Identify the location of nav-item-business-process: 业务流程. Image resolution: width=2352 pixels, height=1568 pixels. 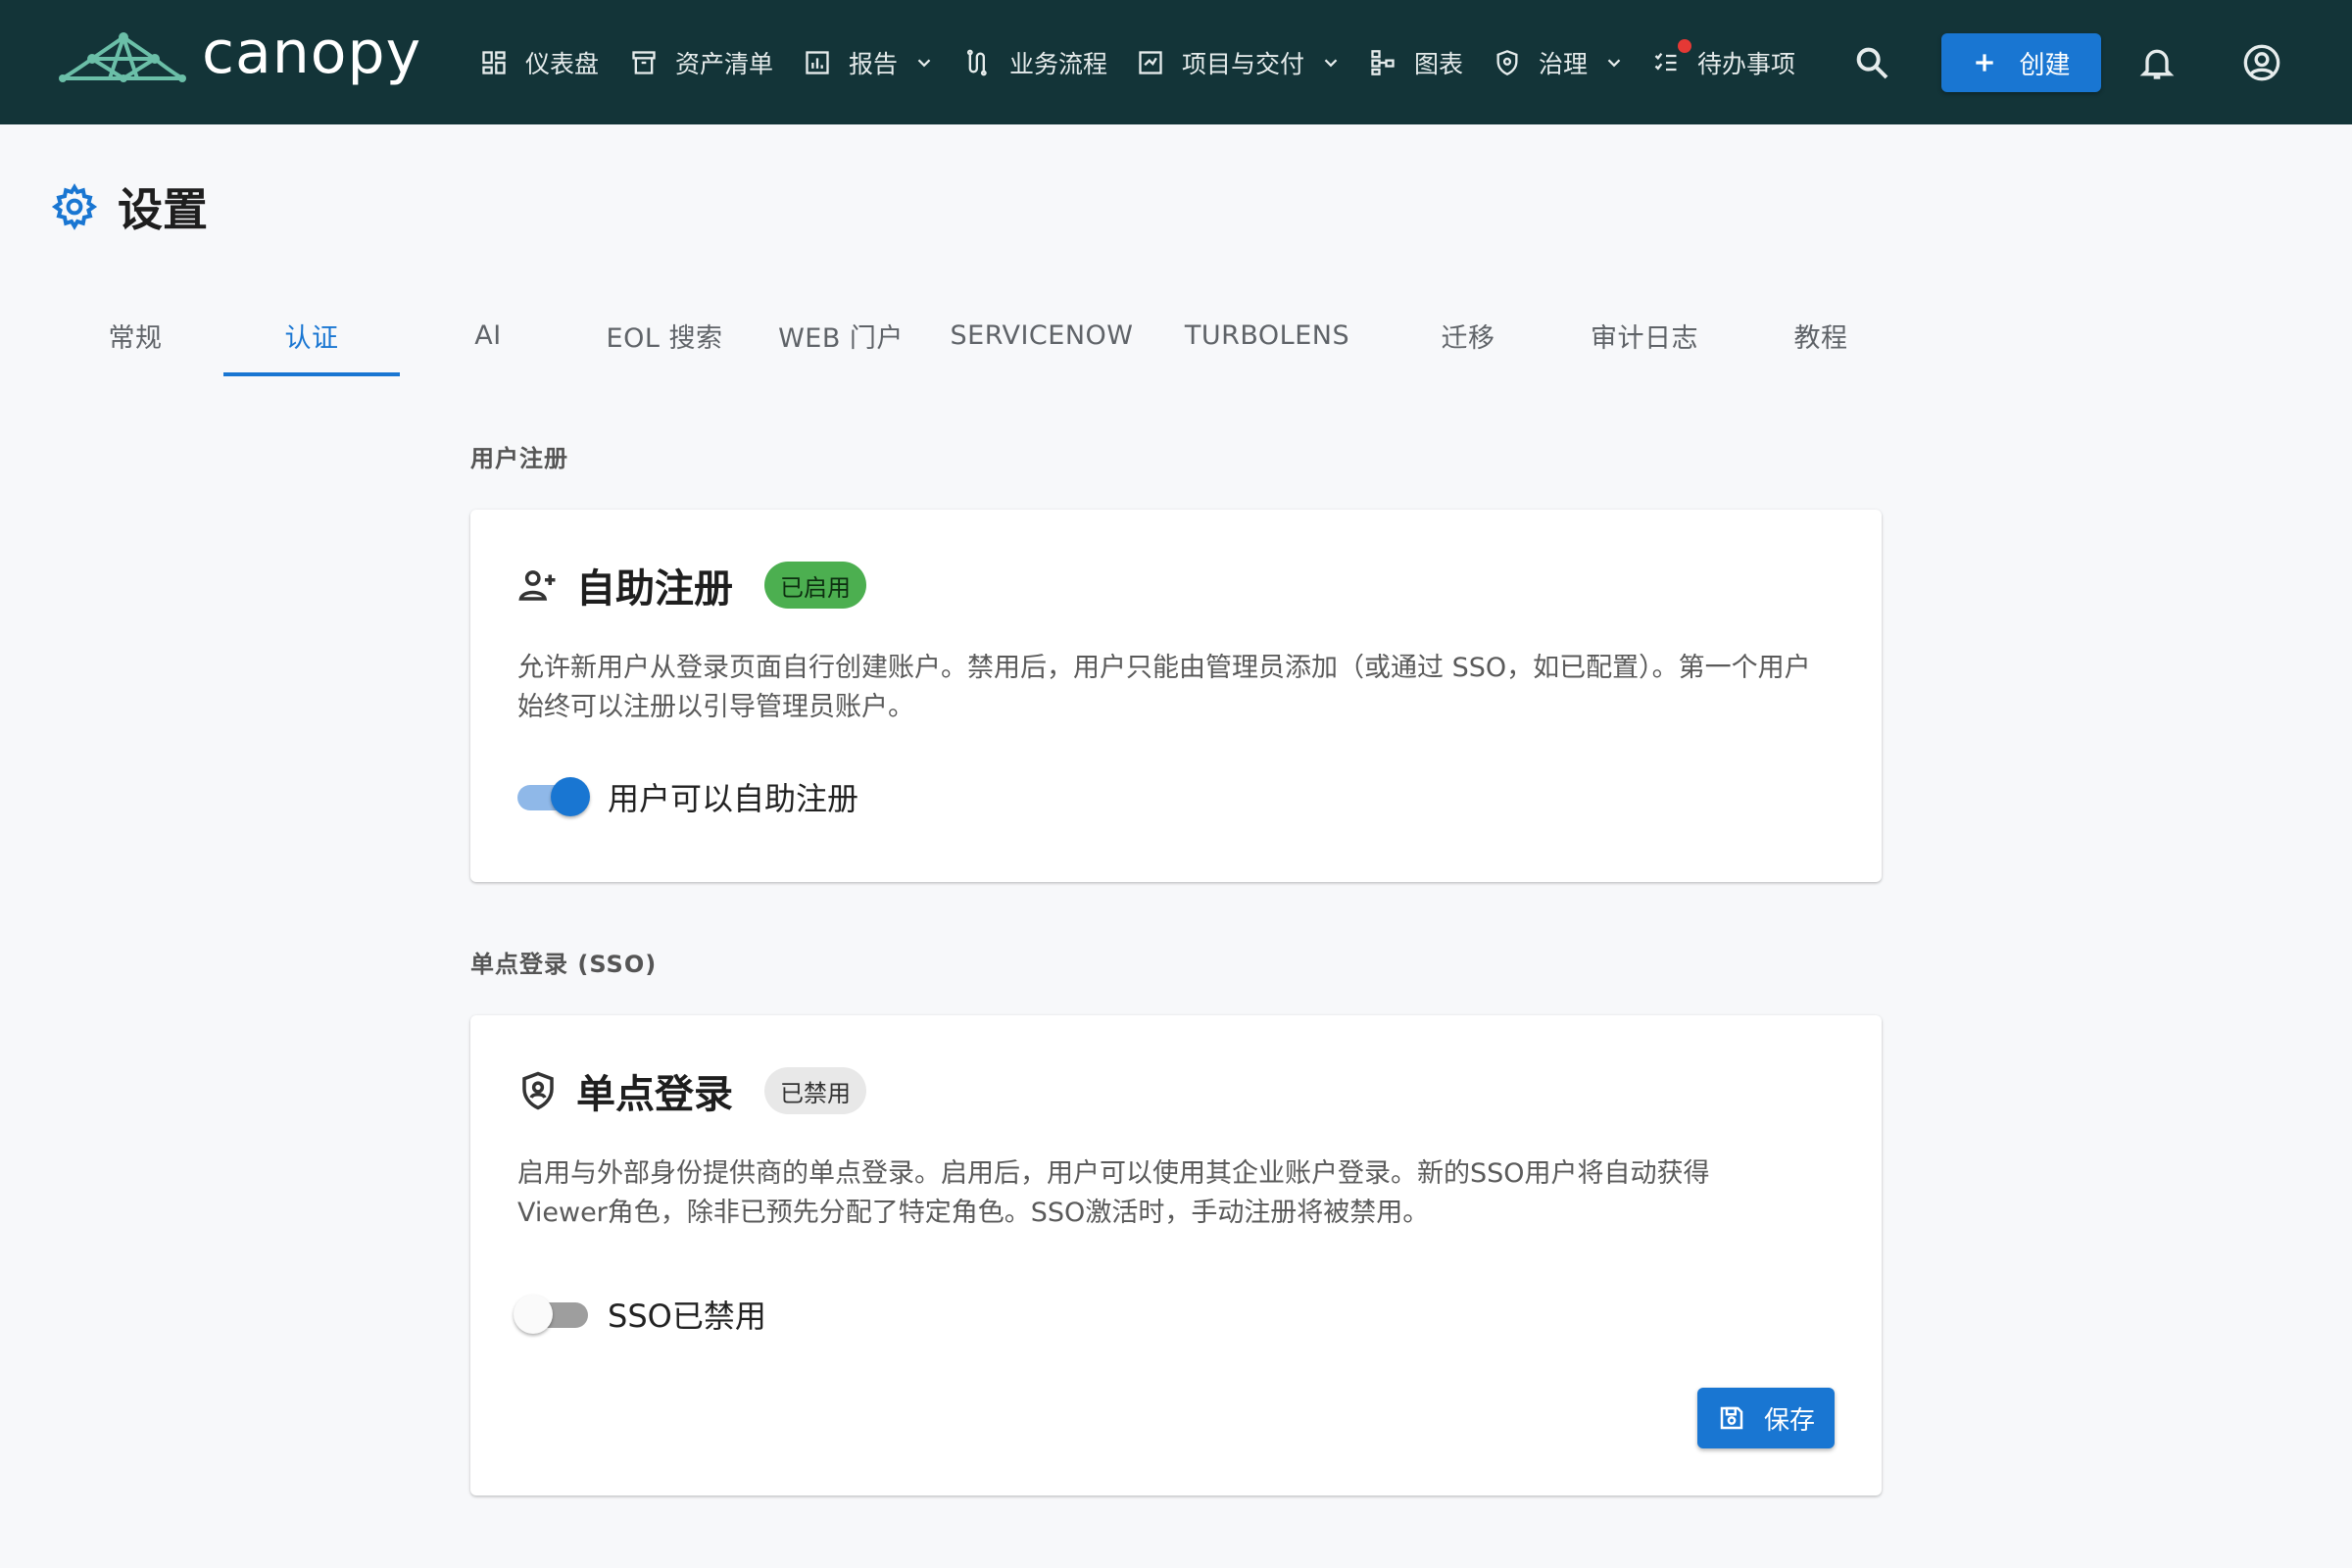
(1035, 62).